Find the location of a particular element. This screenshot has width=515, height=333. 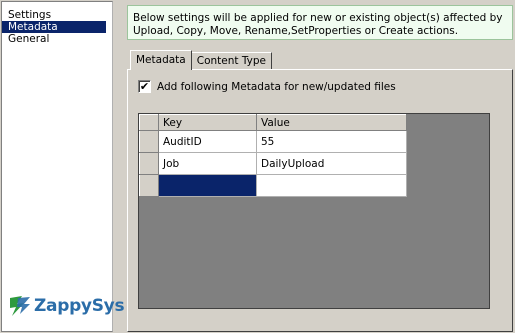

table-row: Job DailyUpload is located at coordinates (273, 163).